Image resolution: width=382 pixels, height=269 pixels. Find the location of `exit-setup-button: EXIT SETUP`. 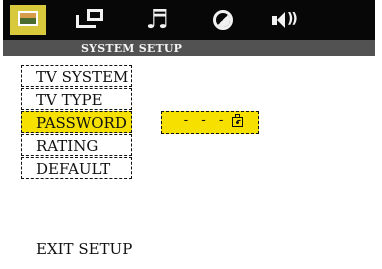

exit-setup-button: EXIT SETUP is located at coordinates (84, 249).